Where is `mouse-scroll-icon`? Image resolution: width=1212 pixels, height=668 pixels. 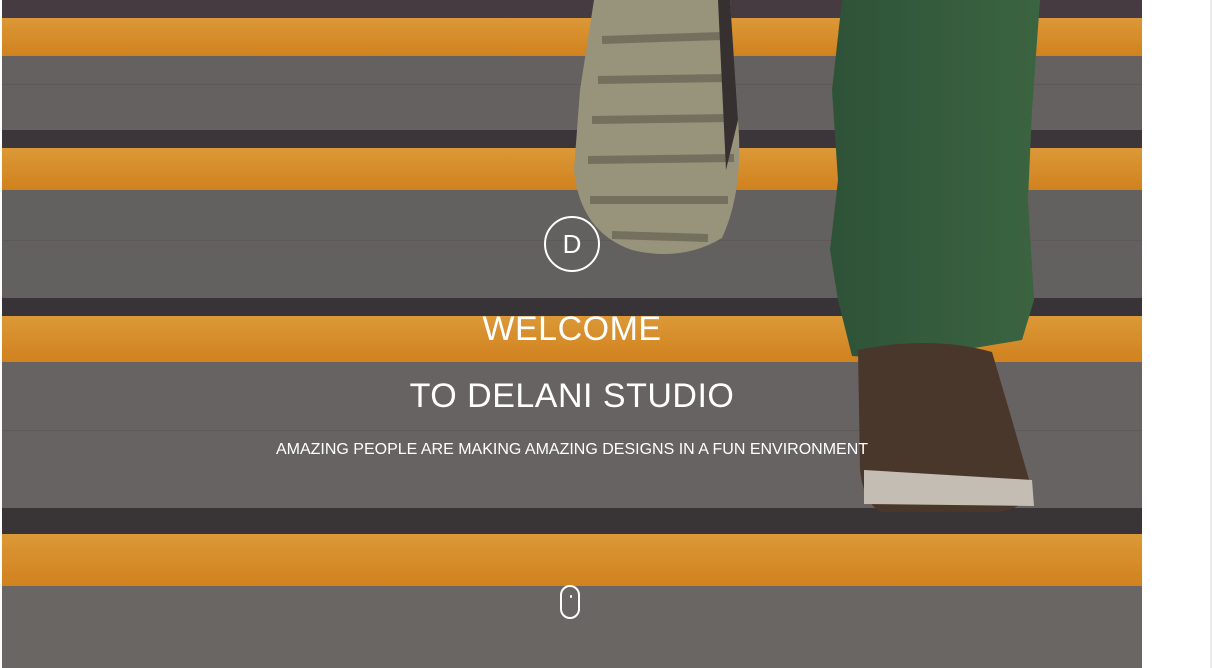 mouse-scroll-icon is located at coordinates (570, 602).